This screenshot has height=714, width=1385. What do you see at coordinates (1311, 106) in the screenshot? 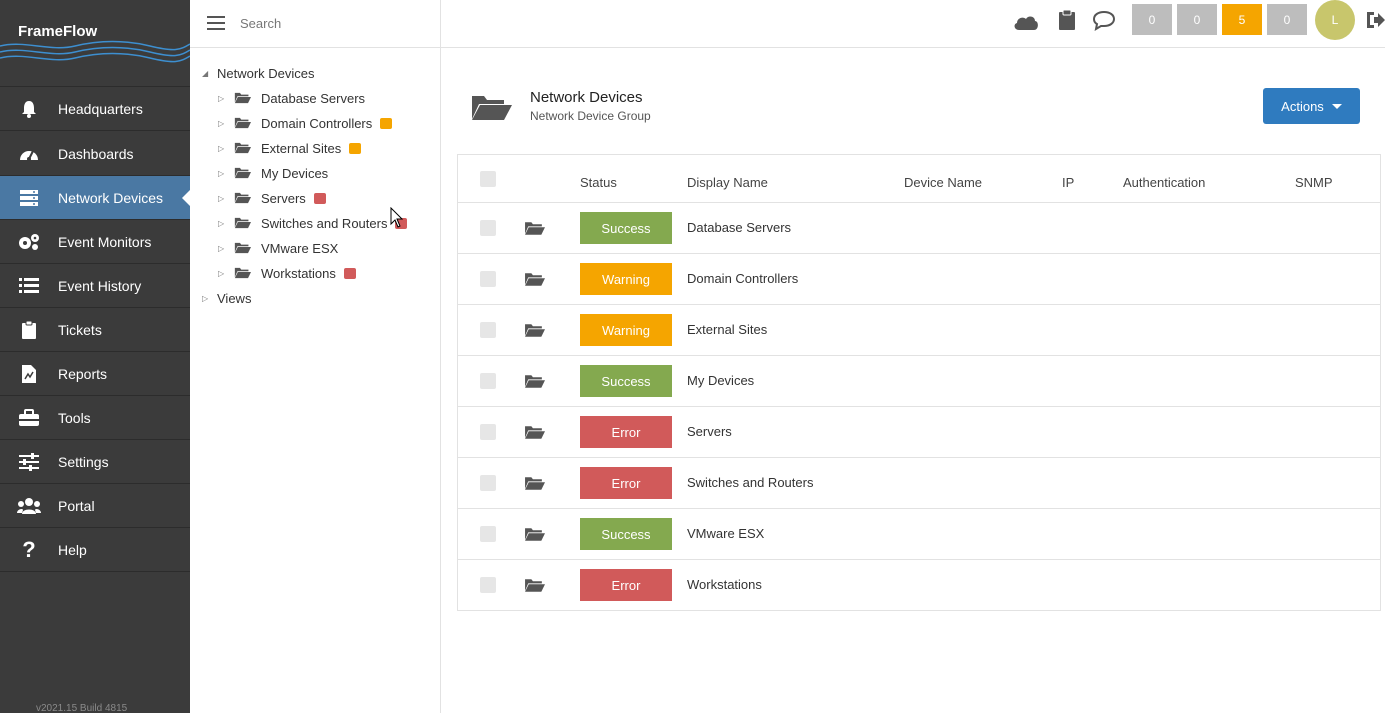
I see `actions-button: Actions` at bounding box center [1311, 106].